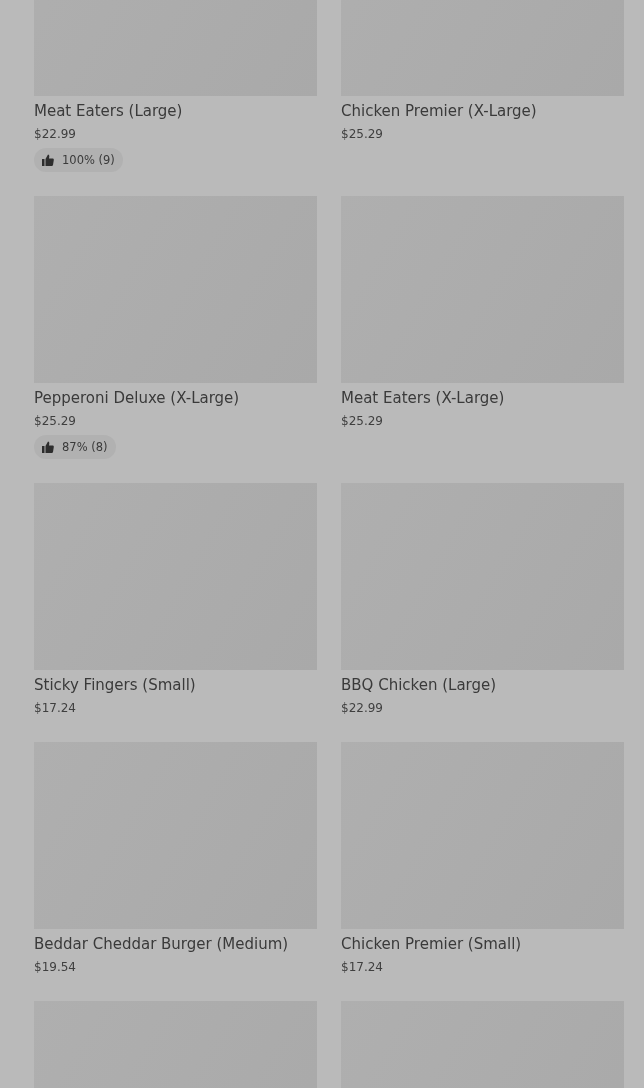 The image size is (644, 1088). Describe the element at coordinates (55, 967) in the screenshot. I see `product-price: $19.54` at that location.